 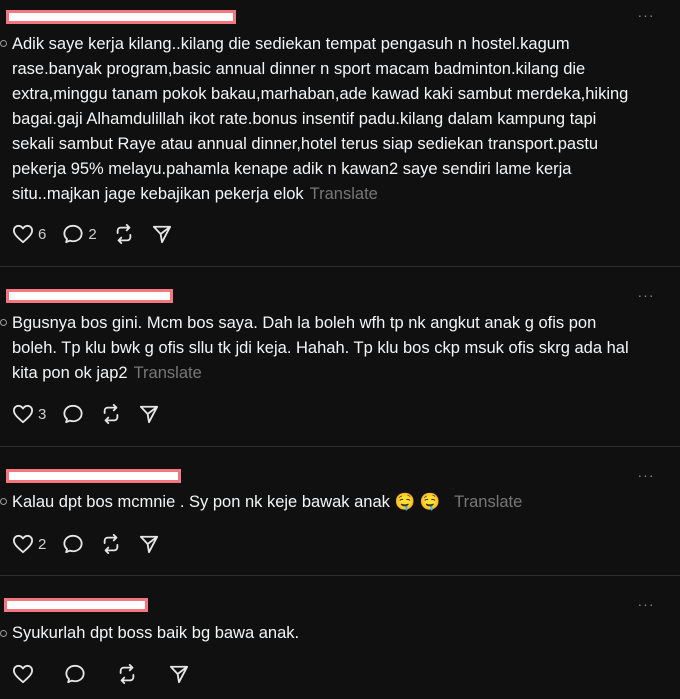 I want to click on like-button: 2, so click(x=29, y=544).